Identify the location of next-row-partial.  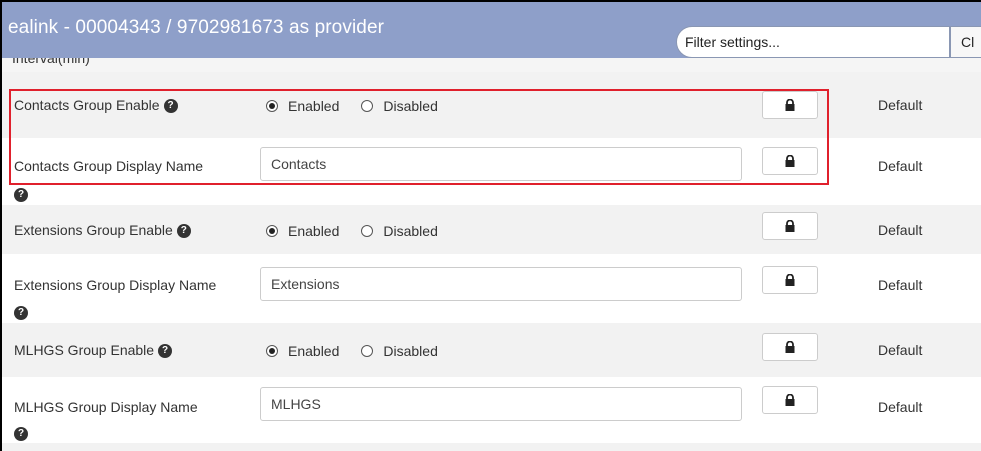
(491, 447).